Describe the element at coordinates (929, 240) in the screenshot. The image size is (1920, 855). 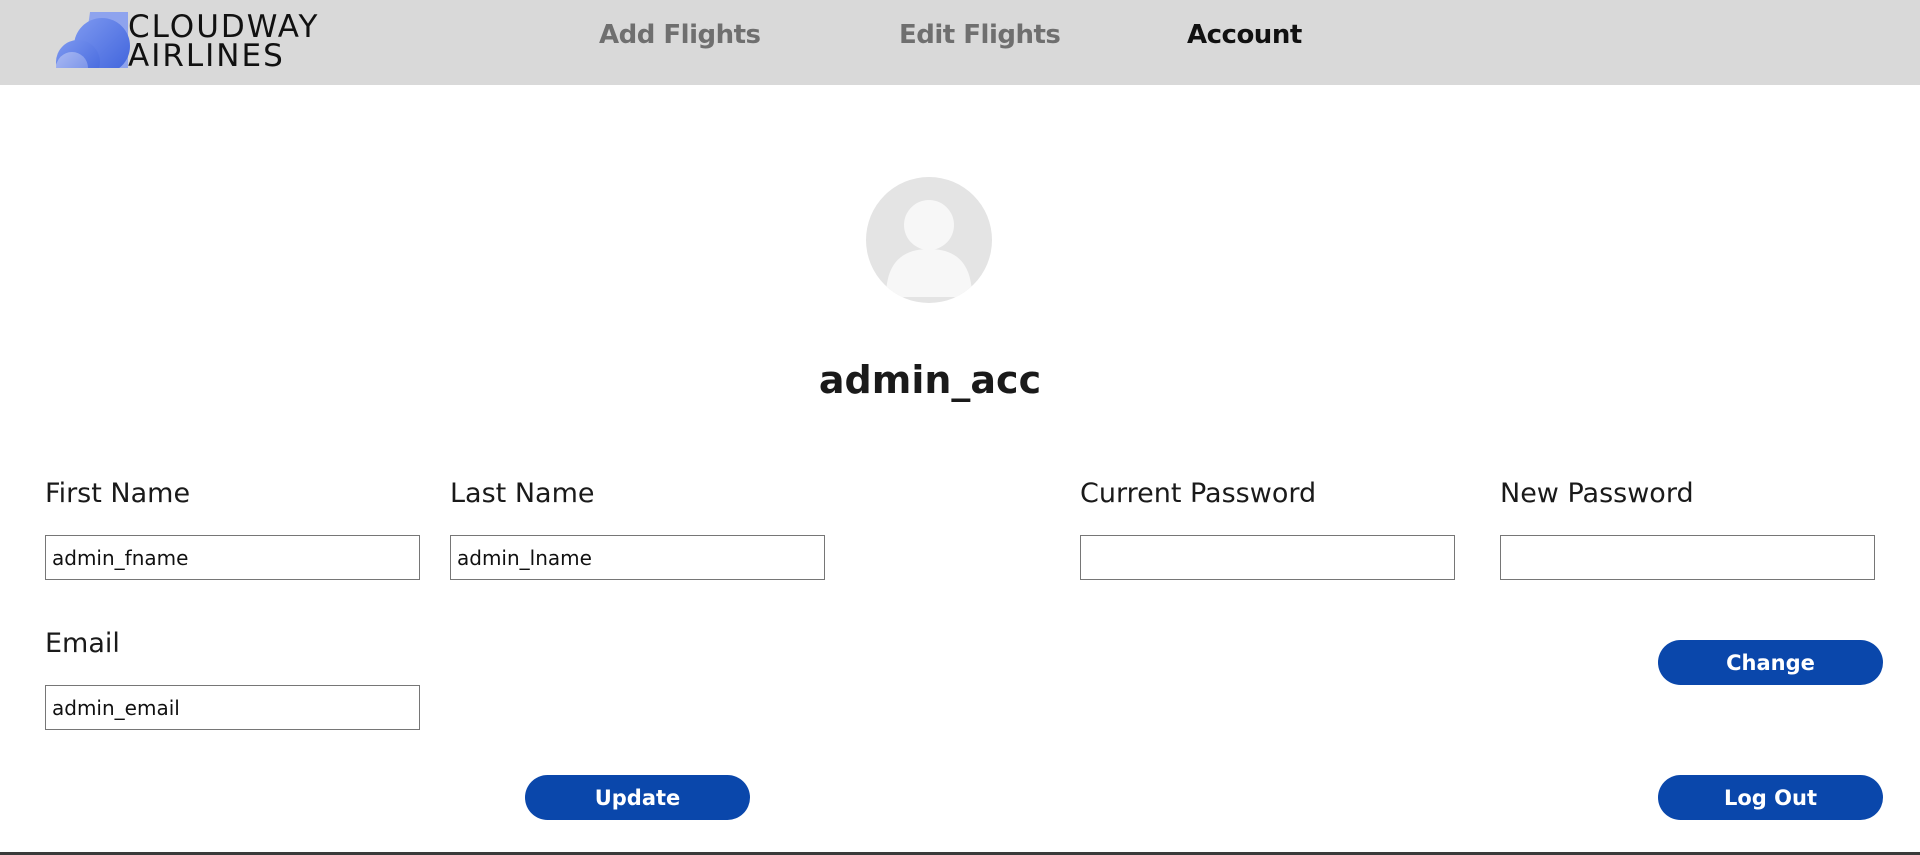
I see `user-avatar-icon` at that location.